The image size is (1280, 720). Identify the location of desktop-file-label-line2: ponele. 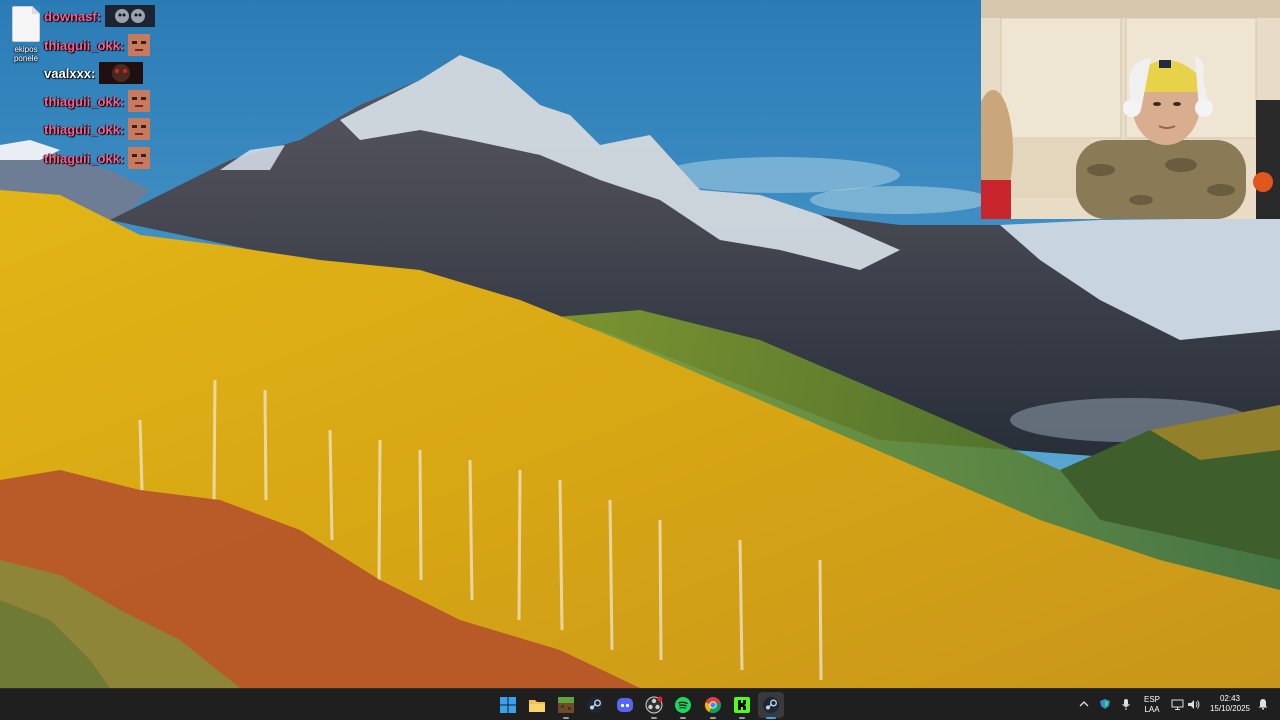
(26, 58).